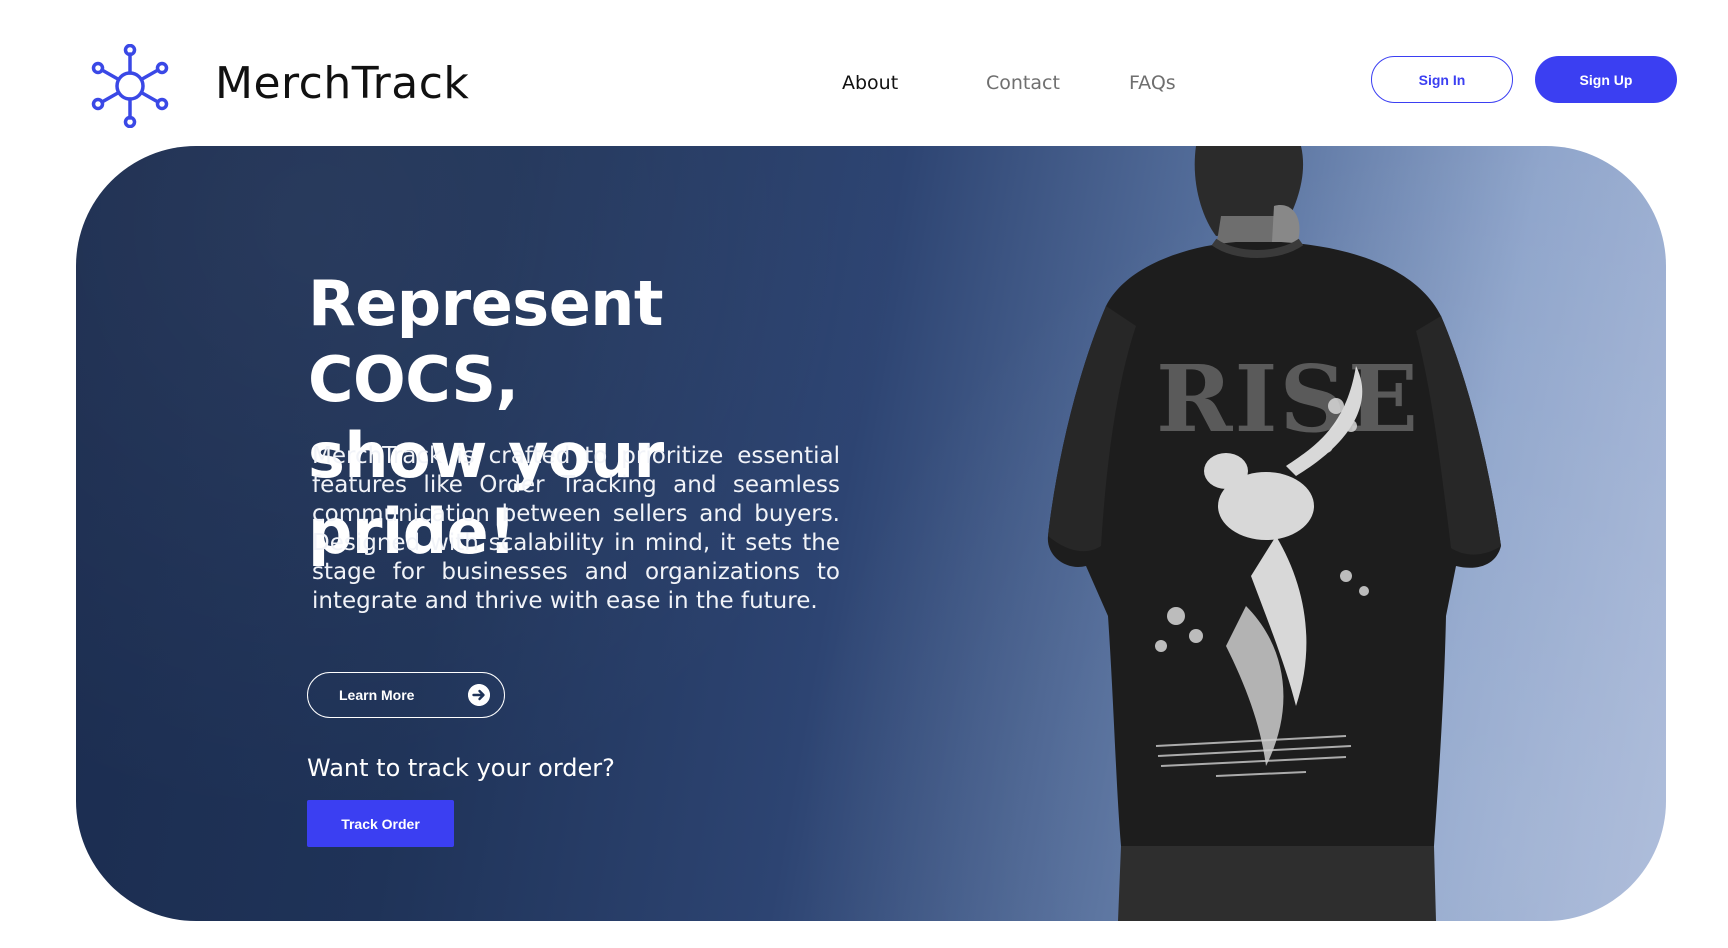 This screenshot has width=1728, height=948. What do you see at coordinates (130, 86) in the screenshot?
I see `network-hub-icon` at bounding box center [130, 86].